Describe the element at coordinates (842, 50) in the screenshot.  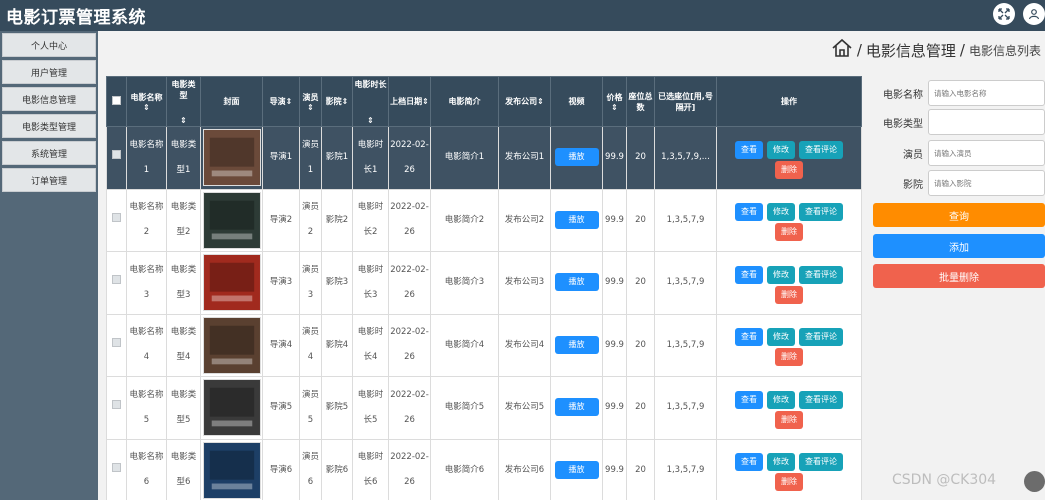
I see `home-icon` at that location.